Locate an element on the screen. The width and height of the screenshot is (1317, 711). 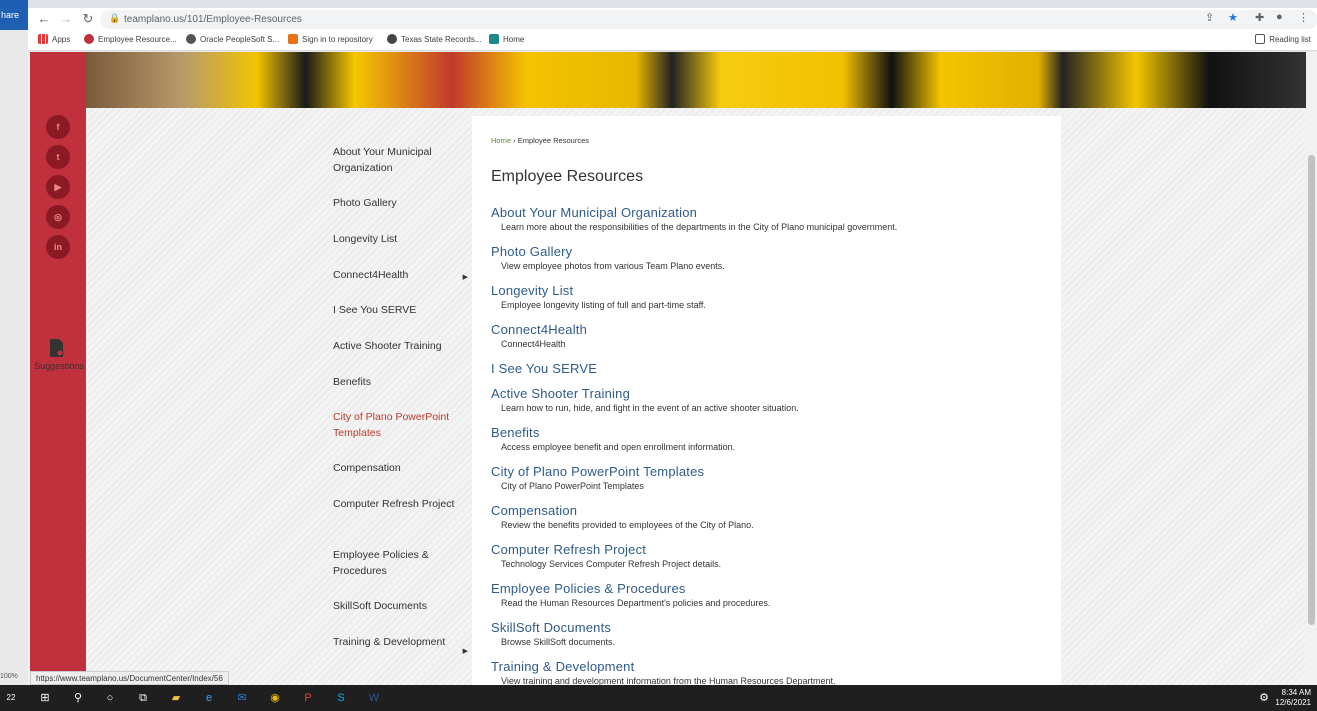
reload-icon: ↻ is located at coordinates (88, 19).